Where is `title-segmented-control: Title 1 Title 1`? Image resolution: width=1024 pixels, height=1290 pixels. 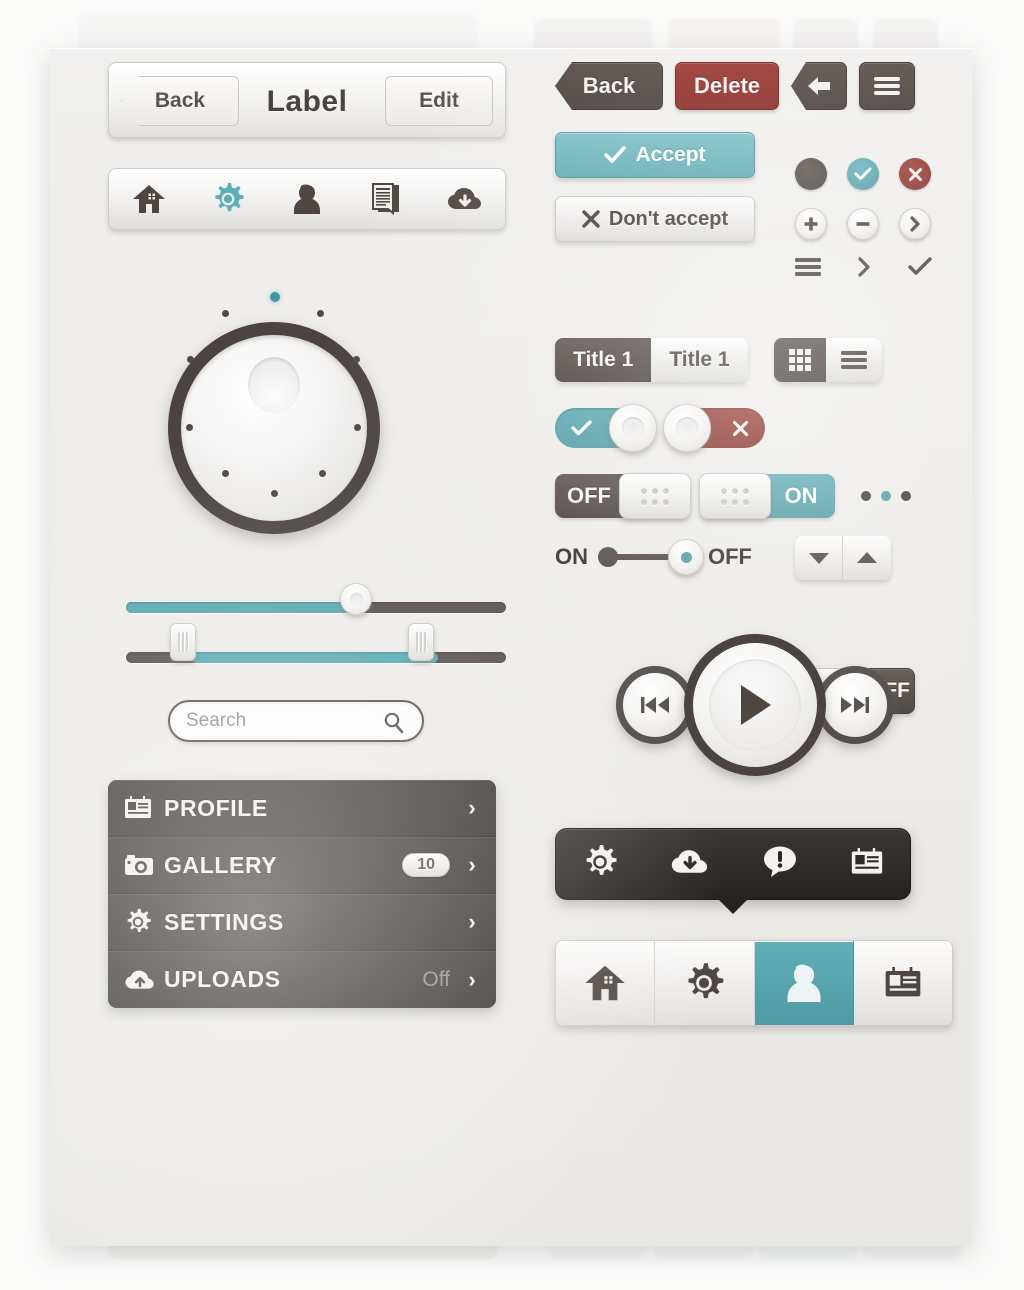 title-segmented-control: Title 1 Title 1 is located at coordinates (651, 360).